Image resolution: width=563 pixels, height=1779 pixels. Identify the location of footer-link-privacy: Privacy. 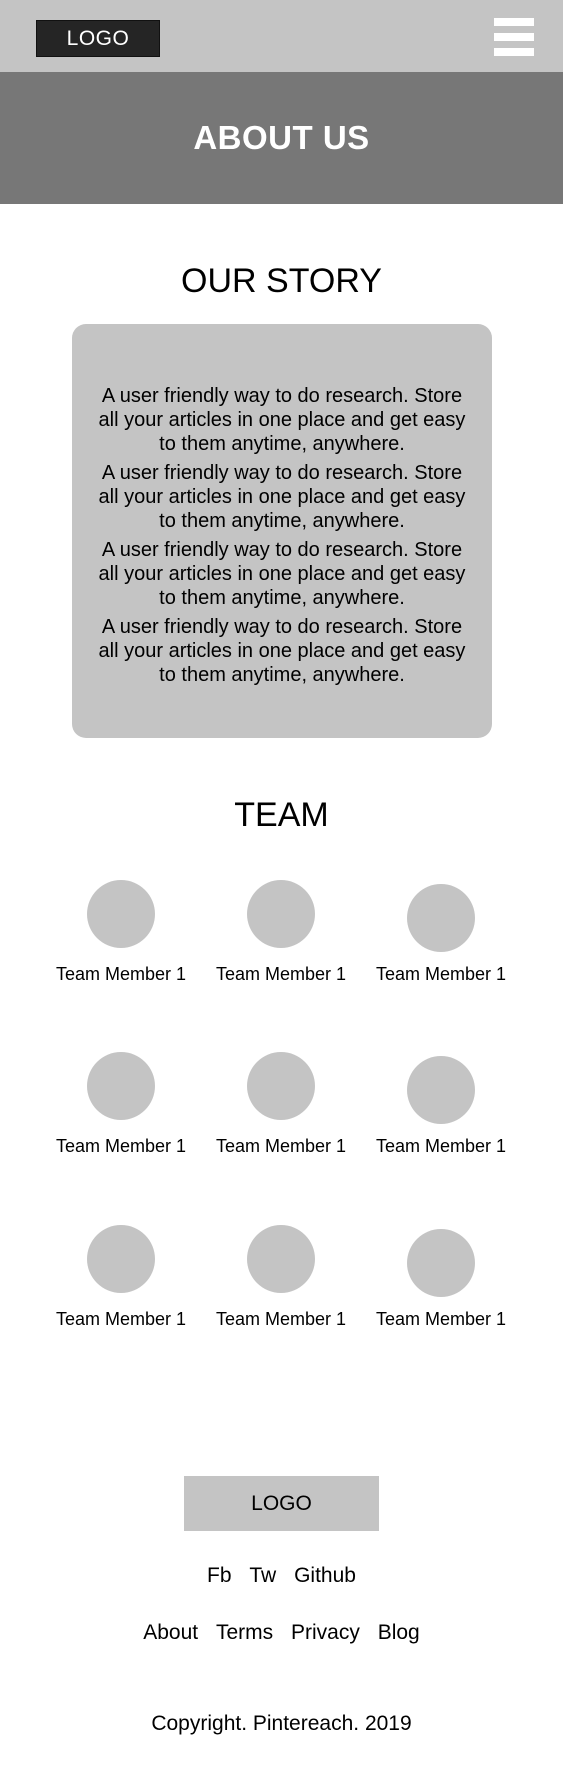
(325, 1632).